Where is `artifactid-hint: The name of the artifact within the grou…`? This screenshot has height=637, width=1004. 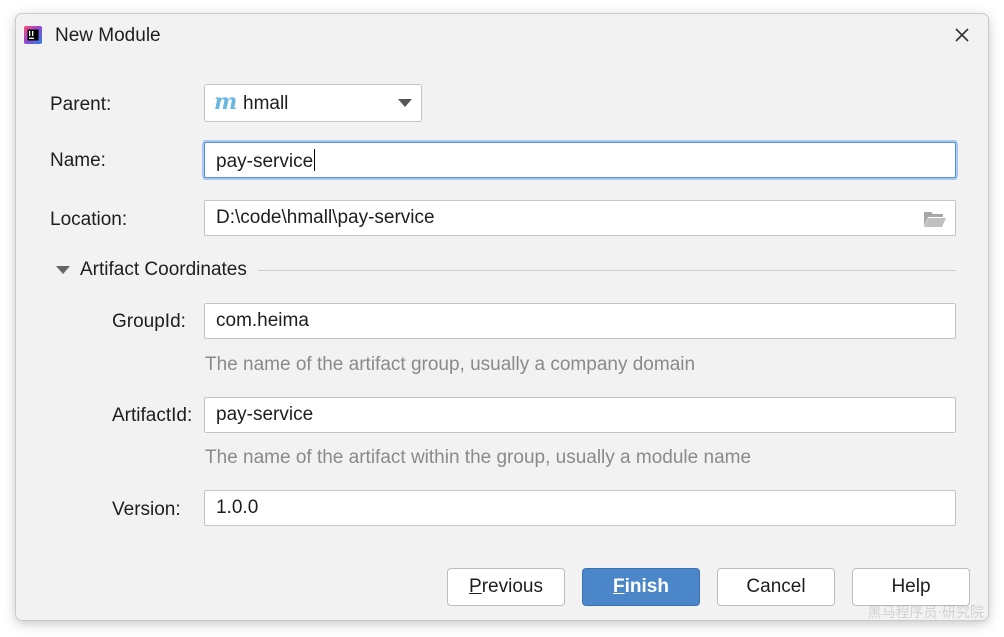 artifactid-hint: The name of the artifact within the grou… is located at coordinates (478, 457).